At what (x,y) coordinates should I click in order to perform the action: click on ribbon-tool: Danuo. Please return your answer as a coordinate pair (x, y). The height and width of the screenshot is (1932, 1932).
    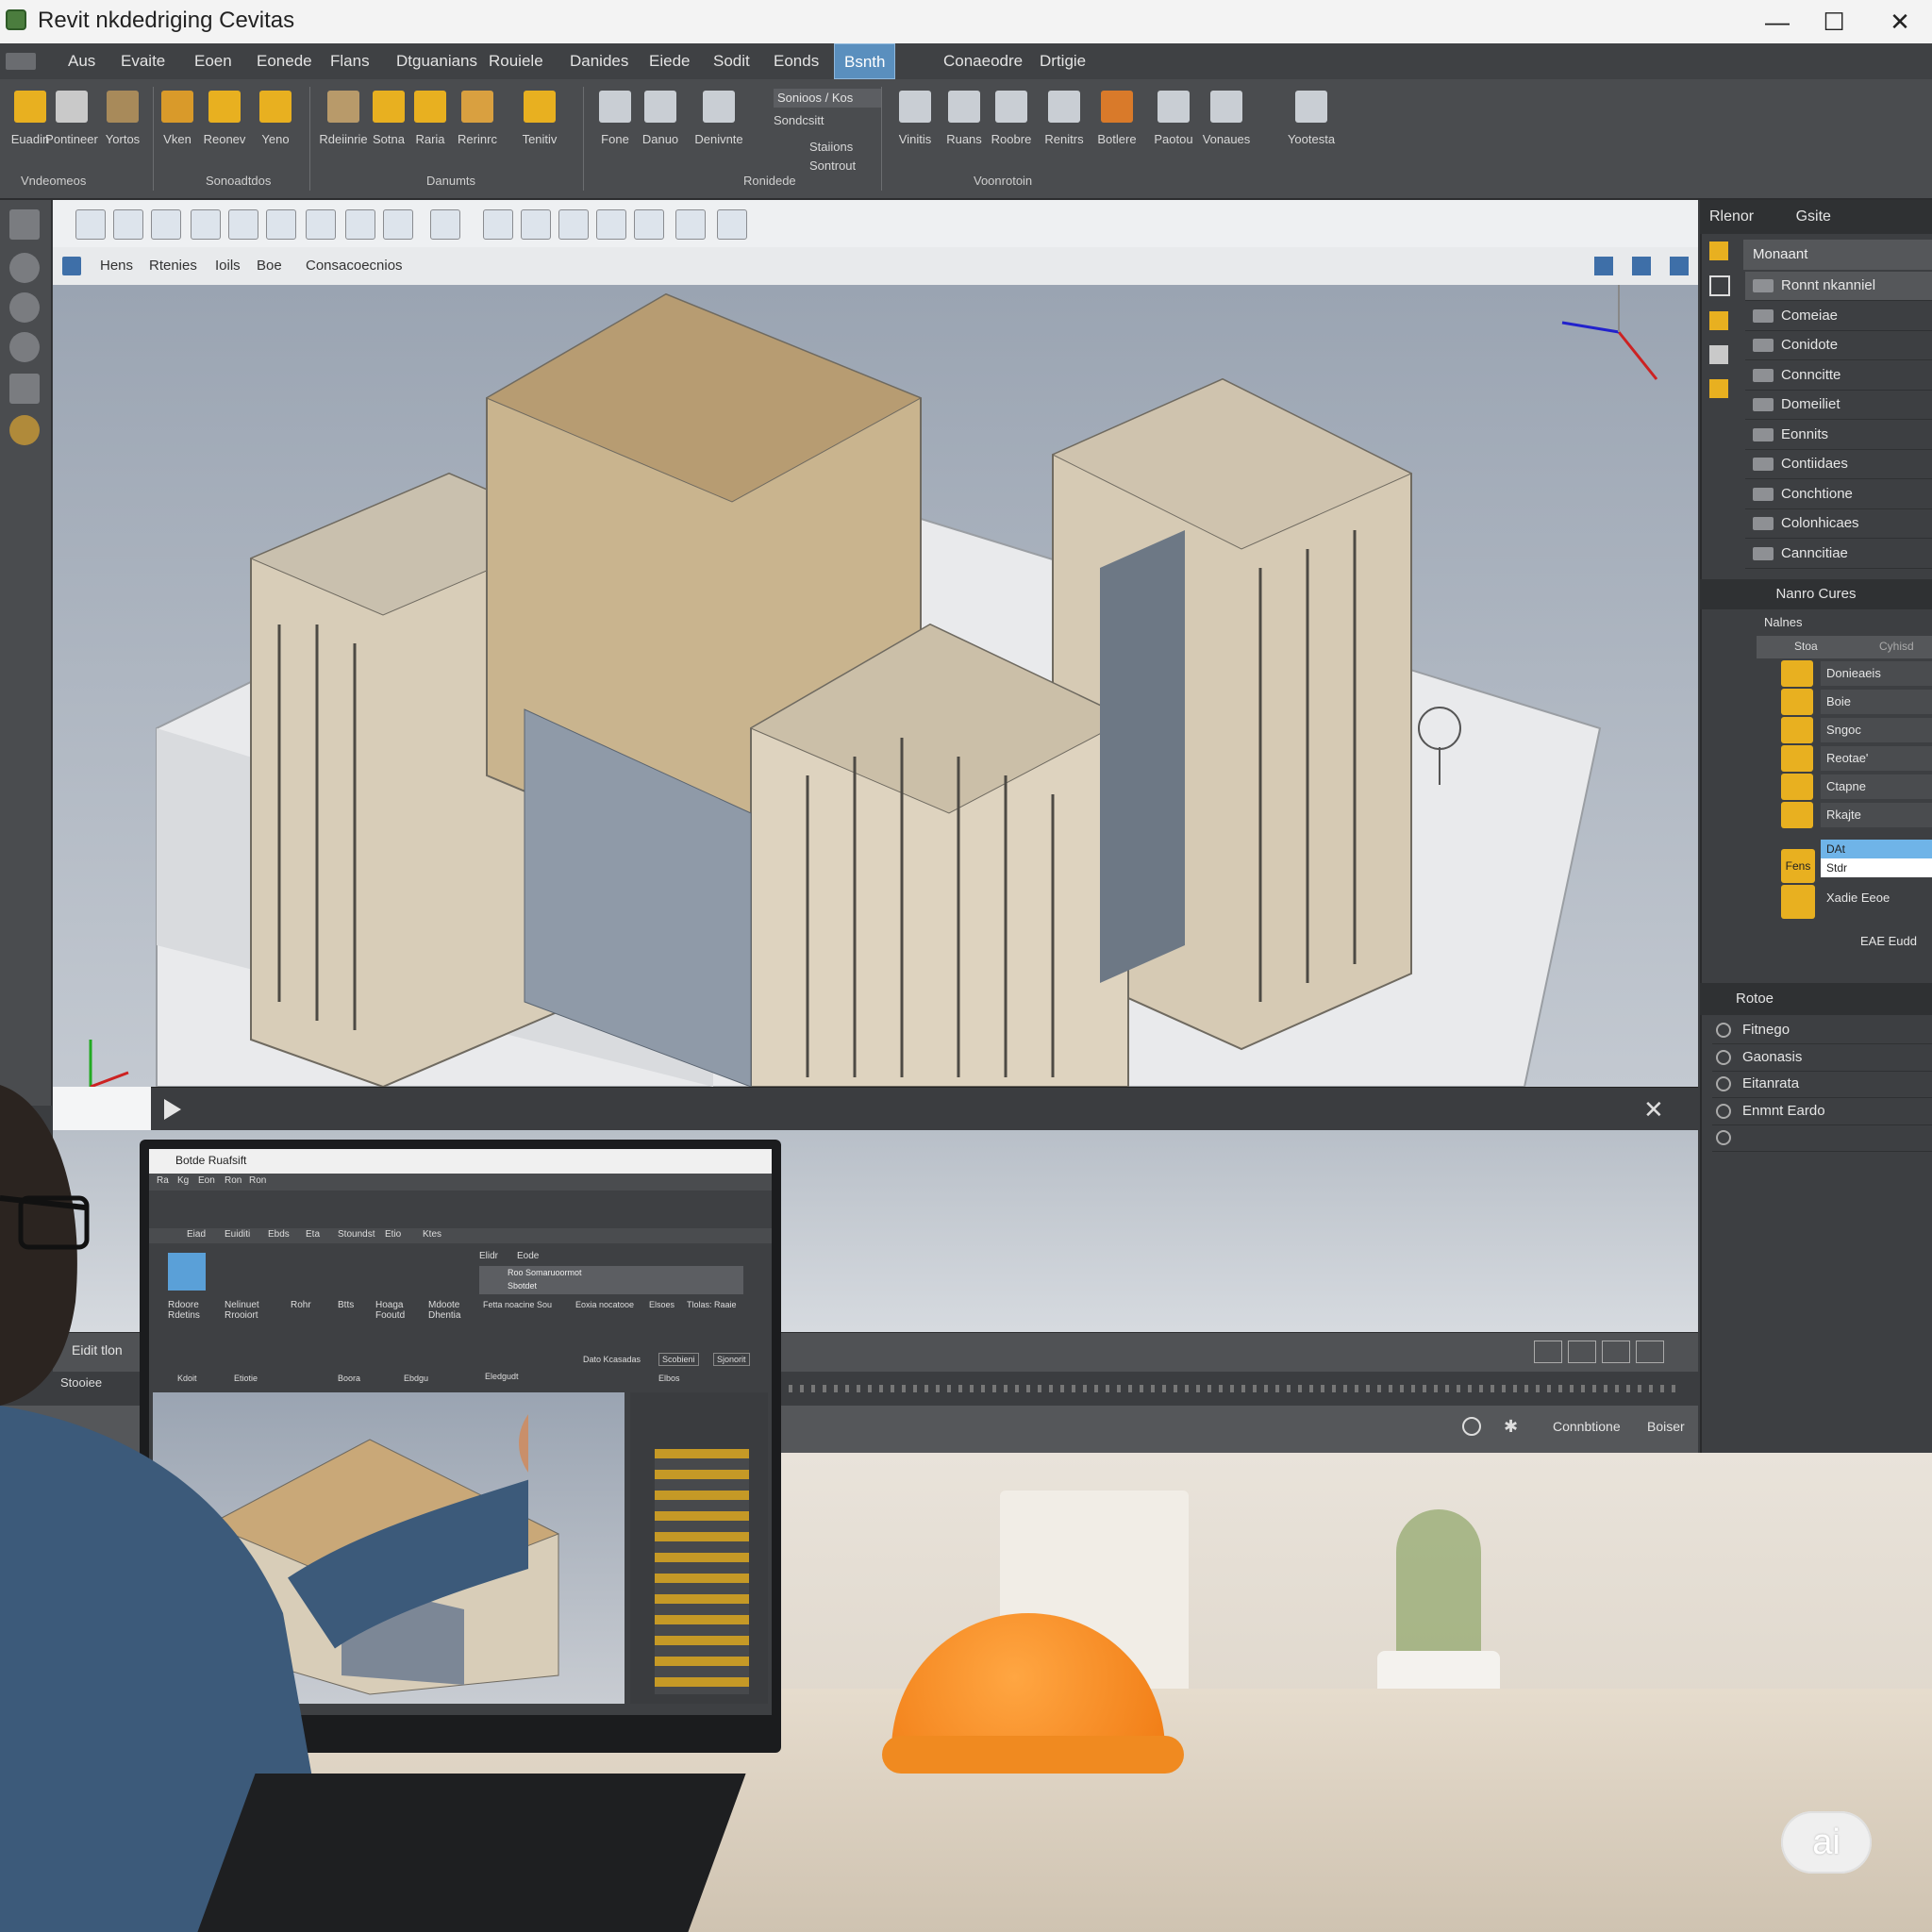
    Looking at the image, I should click on (660, 119).